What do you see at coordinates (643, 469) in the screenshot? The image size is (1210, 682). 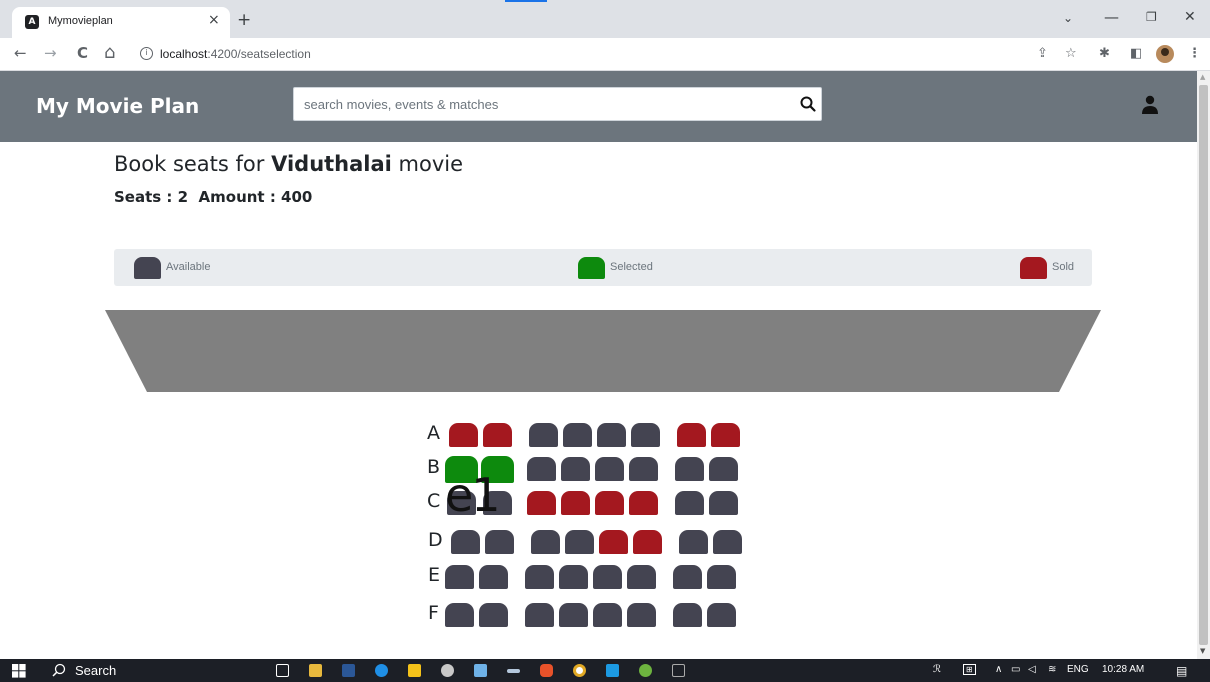 I see `seat-b6-available` at bounding box center [643, 469].